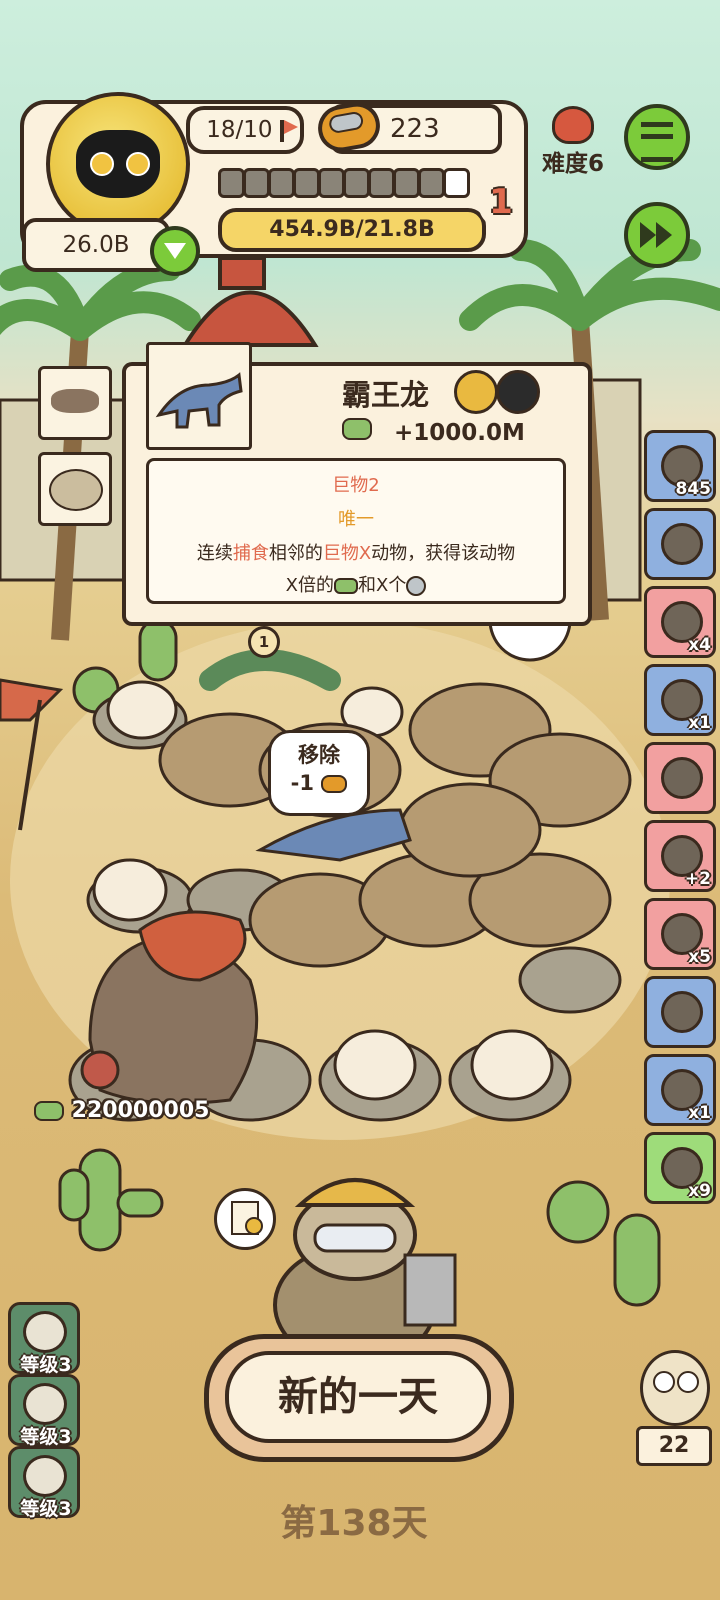  I want to click on new-day-button: 新的一天, so click(358, 1397).